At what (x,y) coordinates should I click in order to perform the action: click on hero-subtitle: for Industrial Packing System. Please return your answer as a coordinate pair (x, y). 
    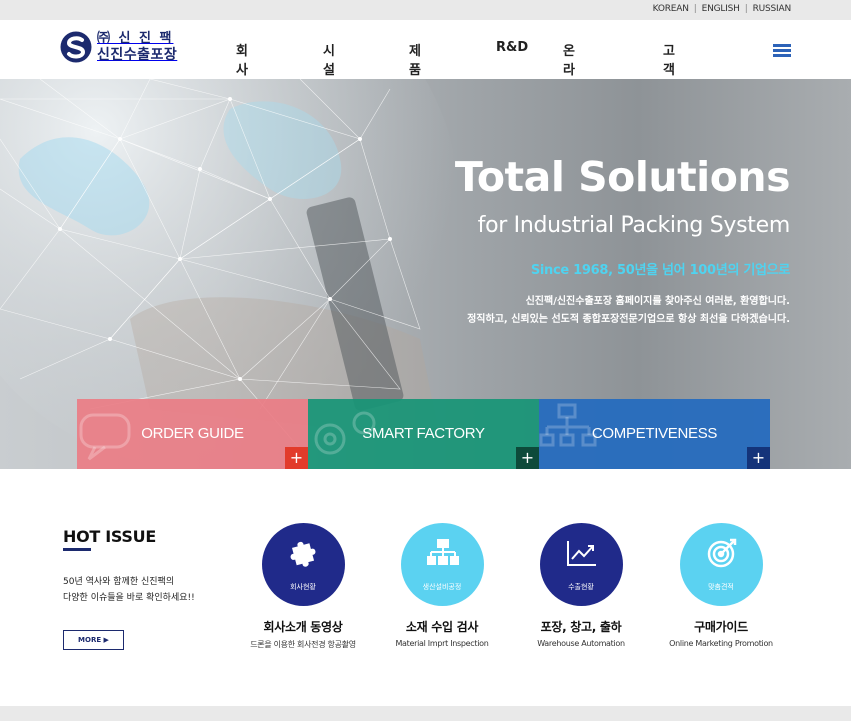
    Looking at the image, I should click on (634, 225).